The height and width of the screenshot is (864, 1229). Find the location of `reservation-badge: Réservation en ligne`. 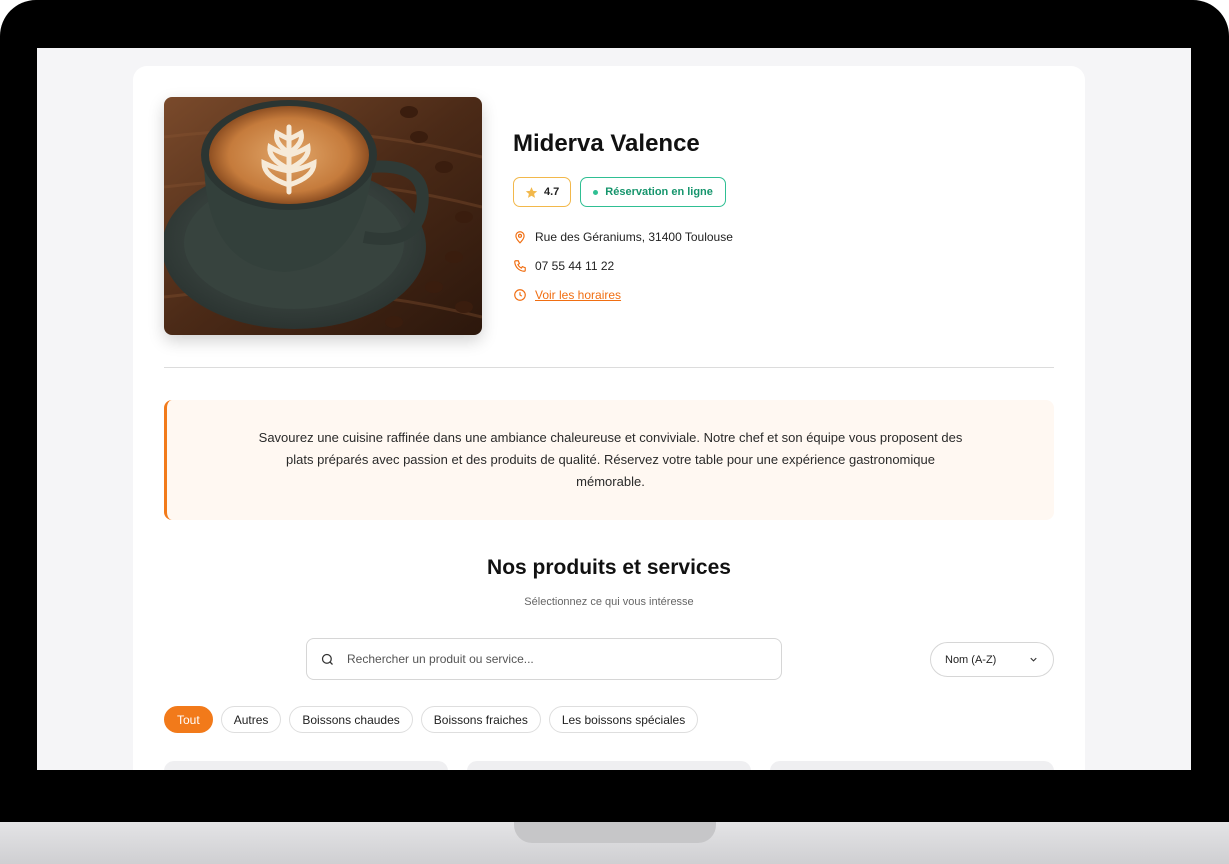

reservation-badge: Réservation en ligne is located at coordinates (653, 192).